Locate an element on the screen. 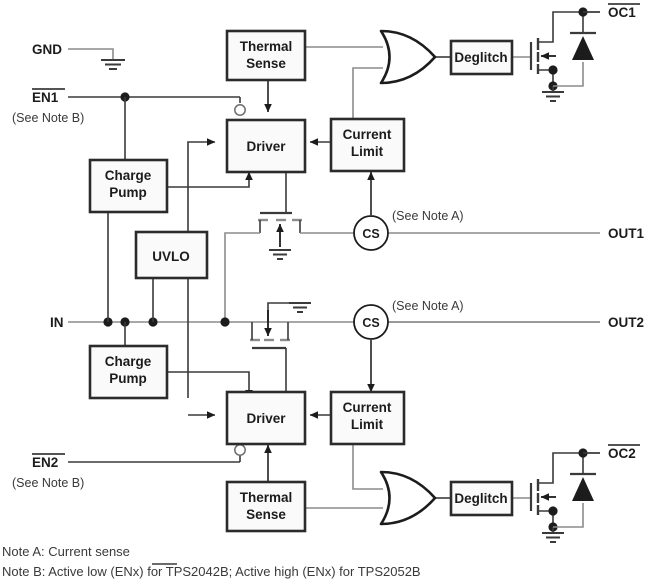 The height and width of the screenshot is (582, 650). thermal-sense-1-line1: Thermal is located at coordinates (266, 46).